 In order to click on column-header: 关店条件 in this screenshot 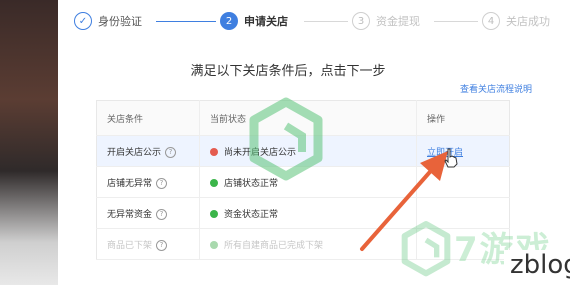, I will do `click(148, 118)`.